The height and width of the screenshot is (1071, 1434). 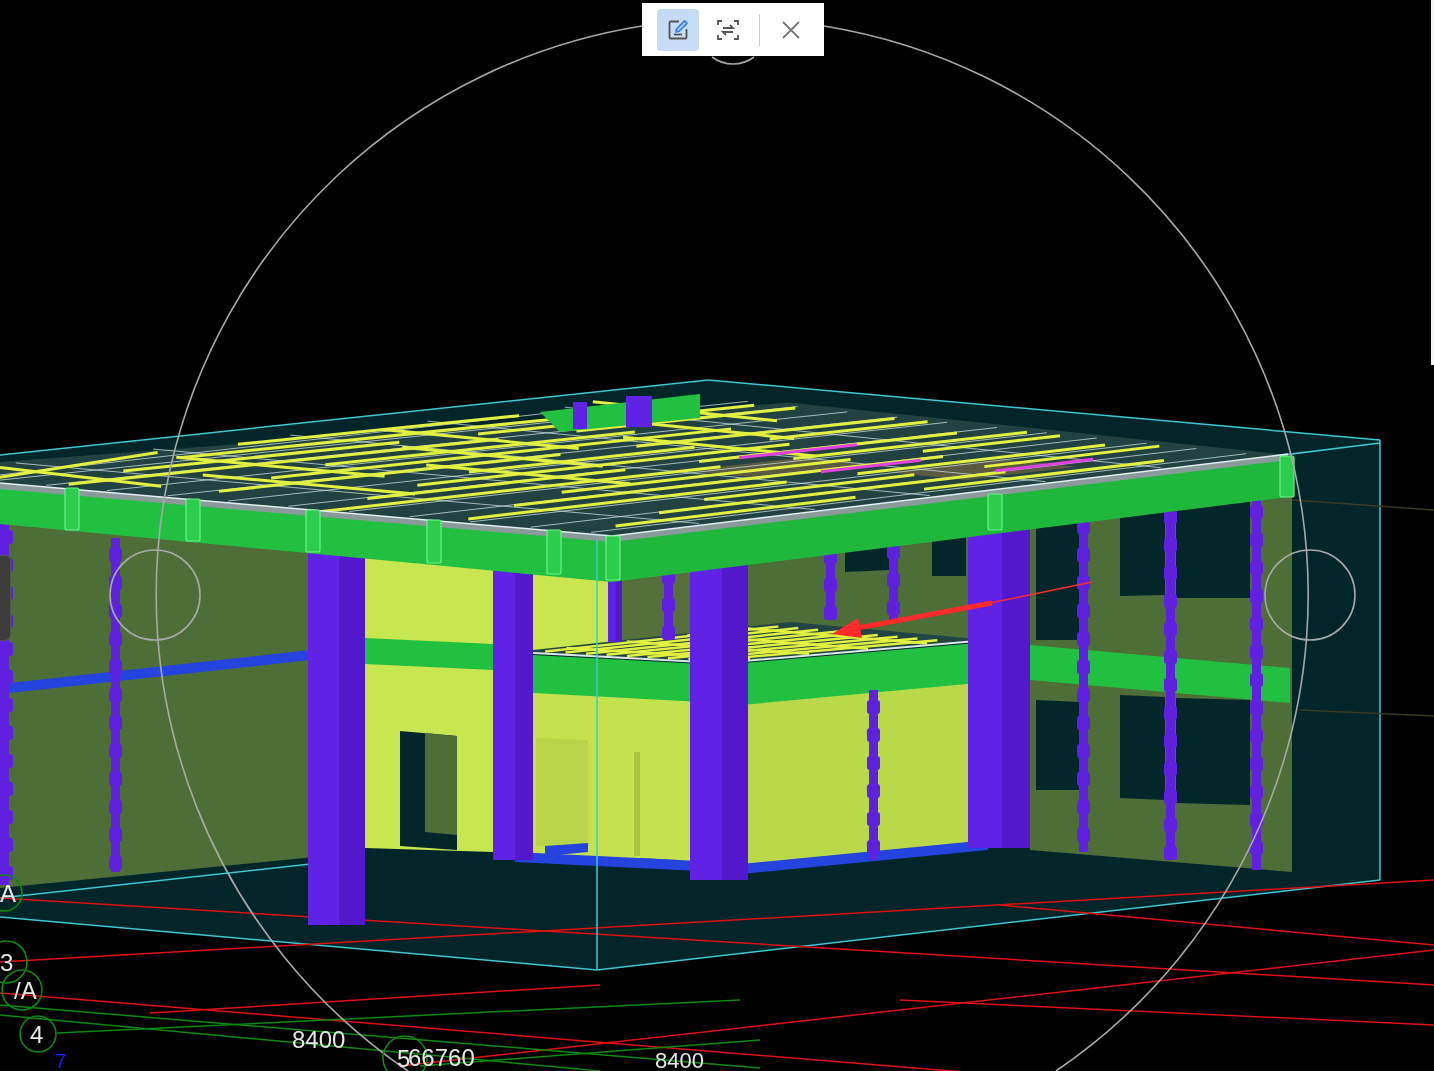 What do you see at coordinates (1432, 182) in the screenshot?
I see `scrollbar` at bounding box center [1432, 182].